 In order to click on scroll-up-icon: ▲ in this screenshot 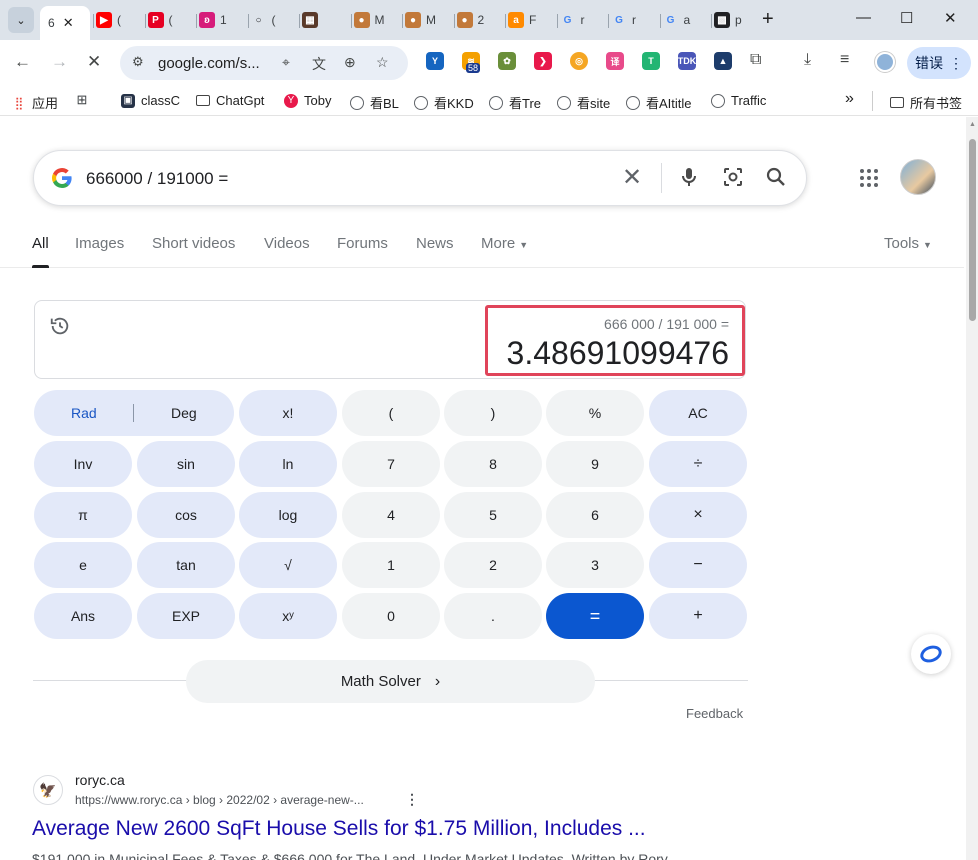, I will do `click(972, 124)`.